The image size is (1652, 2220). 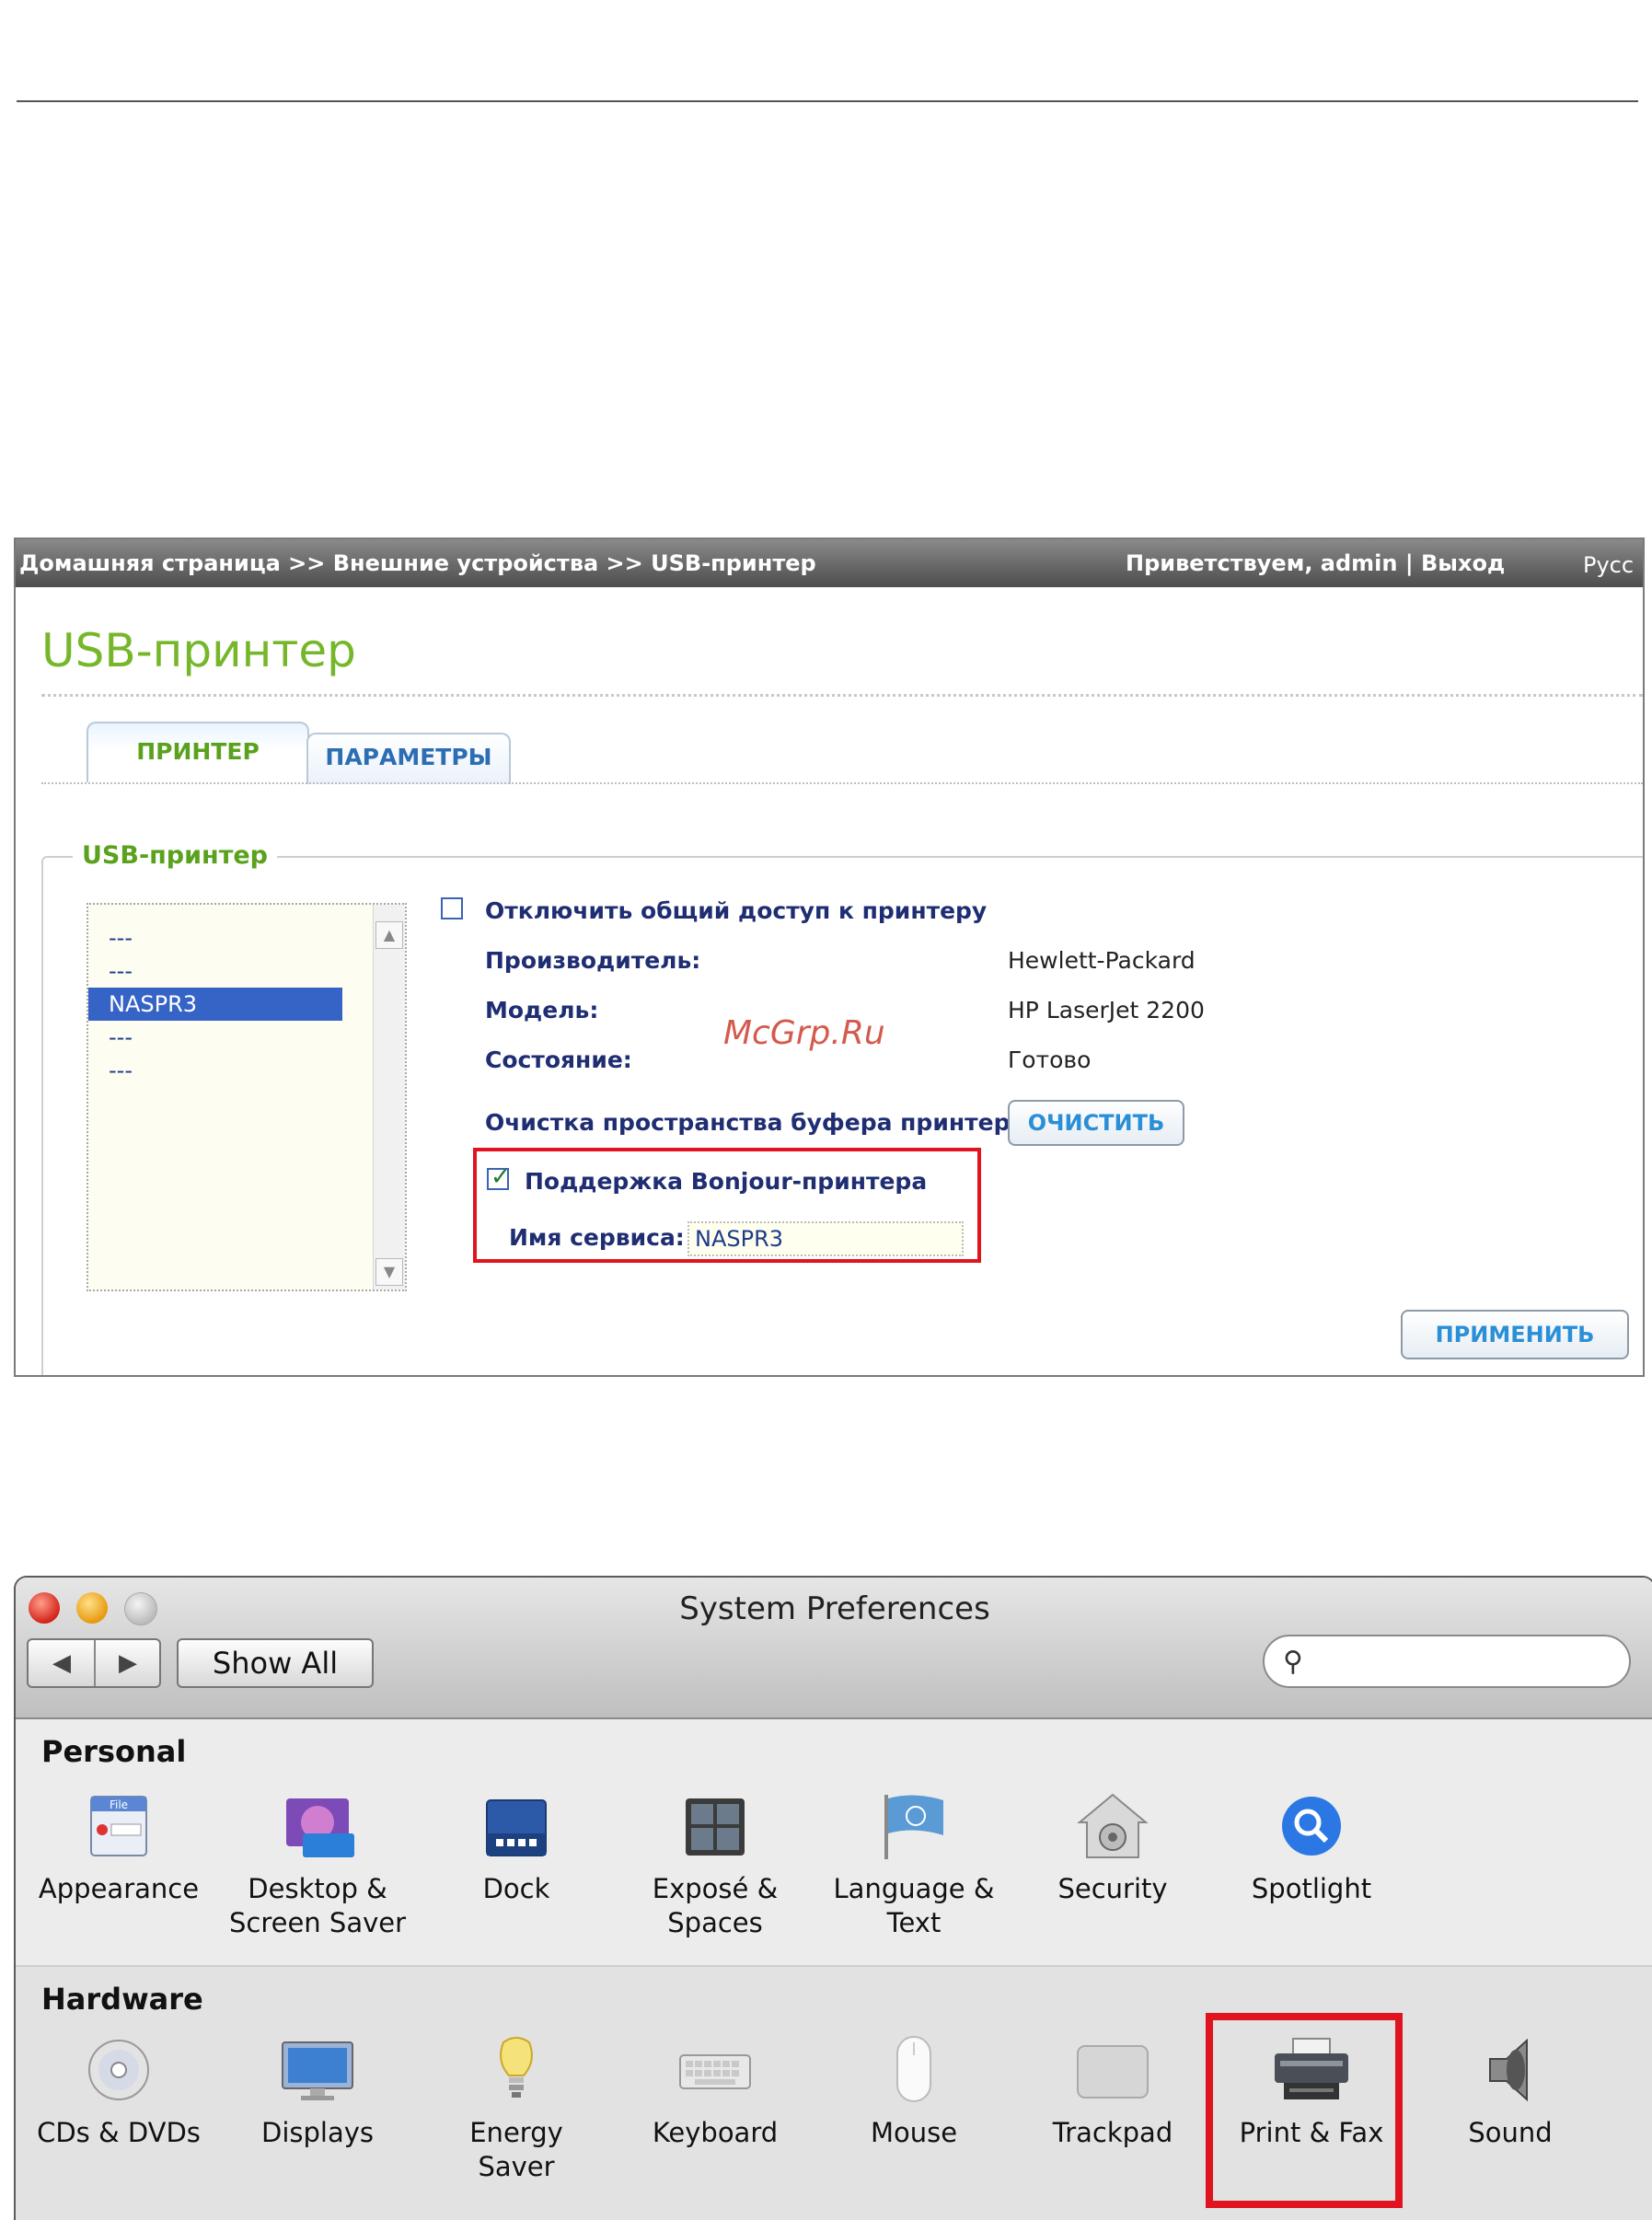 I want to click on tab-divider, so click(x=842, y=783).